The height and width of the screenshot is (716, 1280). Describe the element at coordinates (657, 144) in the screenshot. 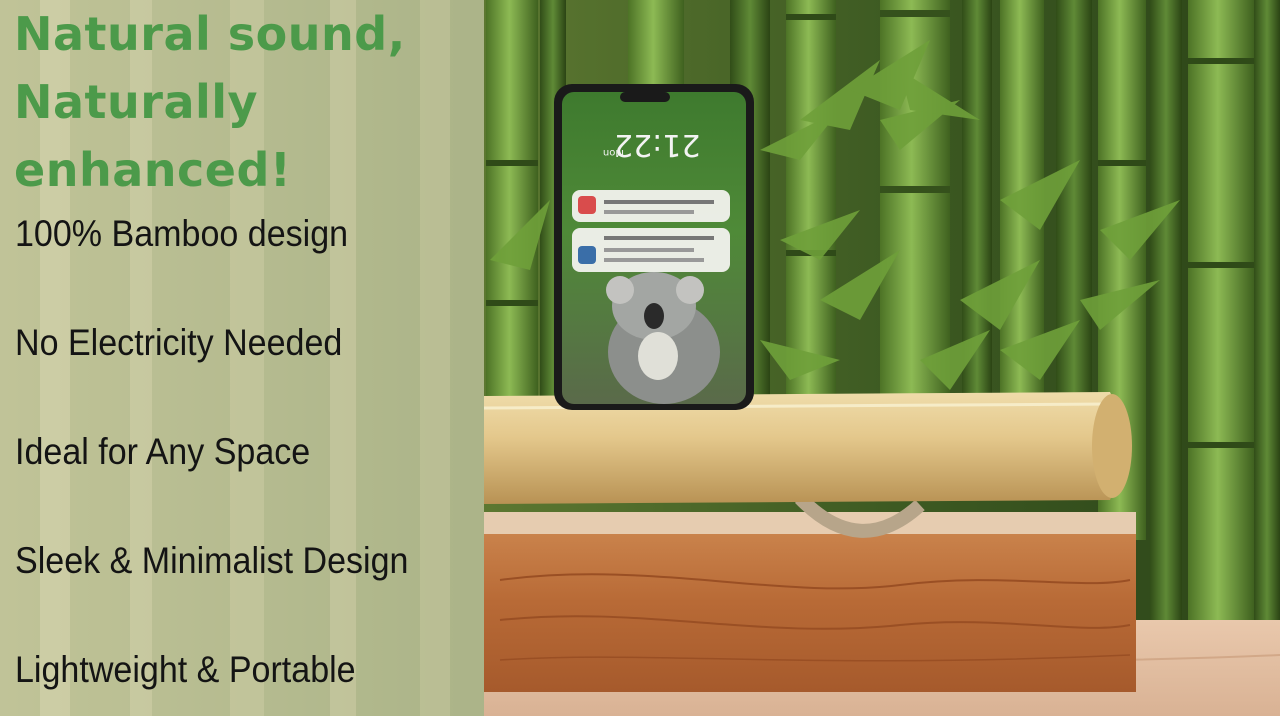

I see `lockscreen-time: 21:22` at that location.